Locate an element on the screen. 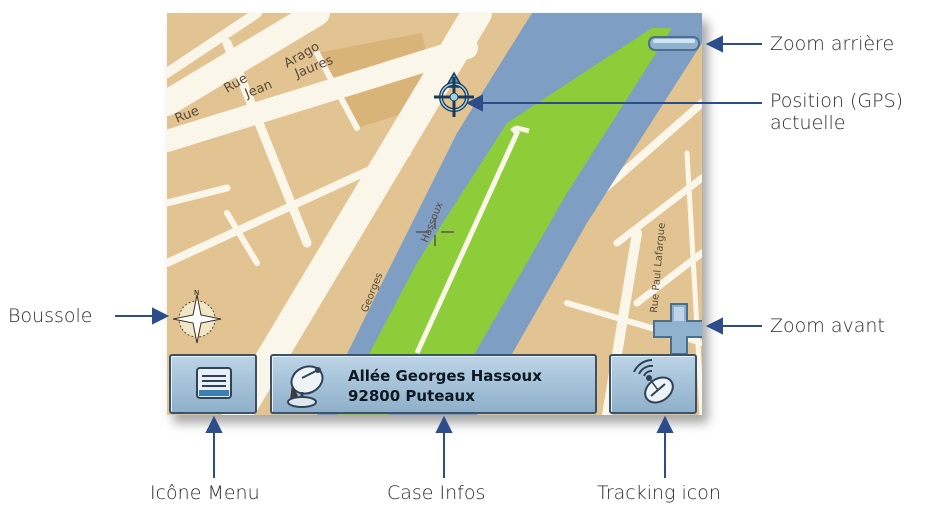  annotation-infos: Case Infos is located at coordinates (436, 493).